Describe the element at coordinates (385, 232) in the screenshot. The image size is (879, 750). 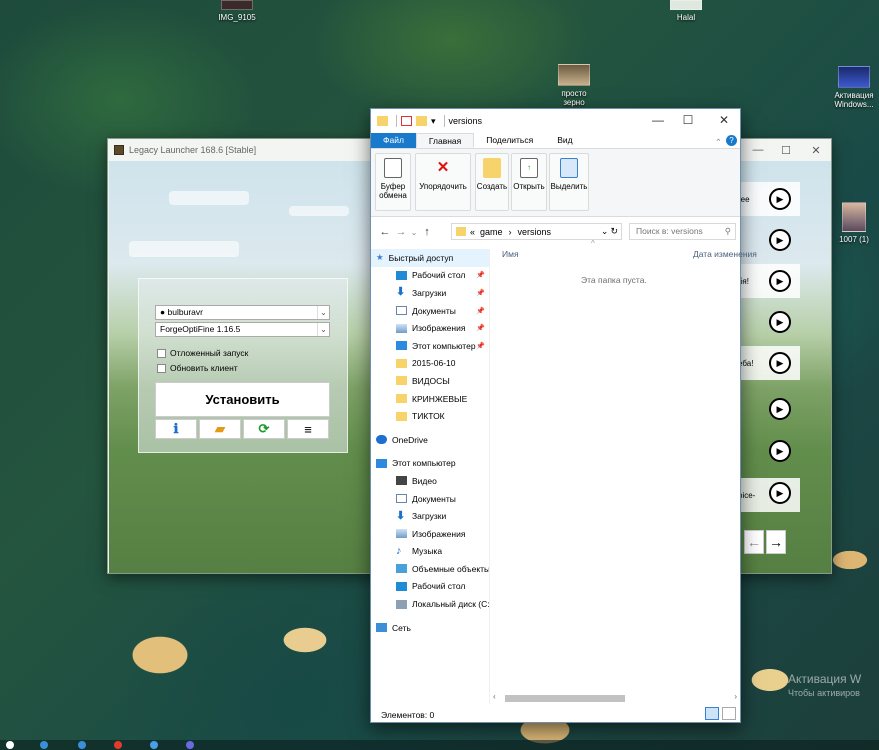
I see `back-icon: ←` at that location.